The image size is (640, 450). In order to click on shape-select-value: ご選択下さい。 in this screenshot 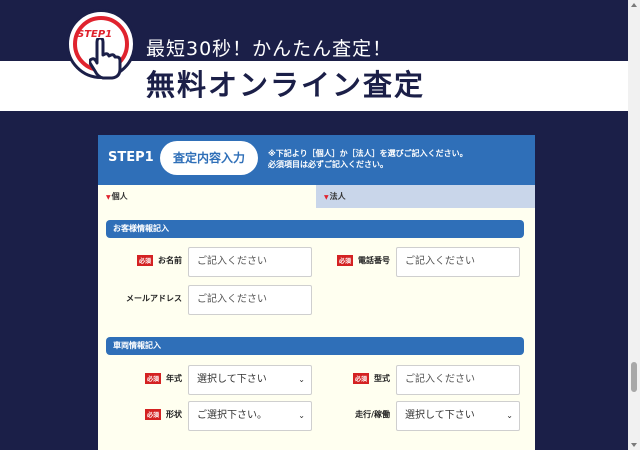, I will do `click(232, 415)`.